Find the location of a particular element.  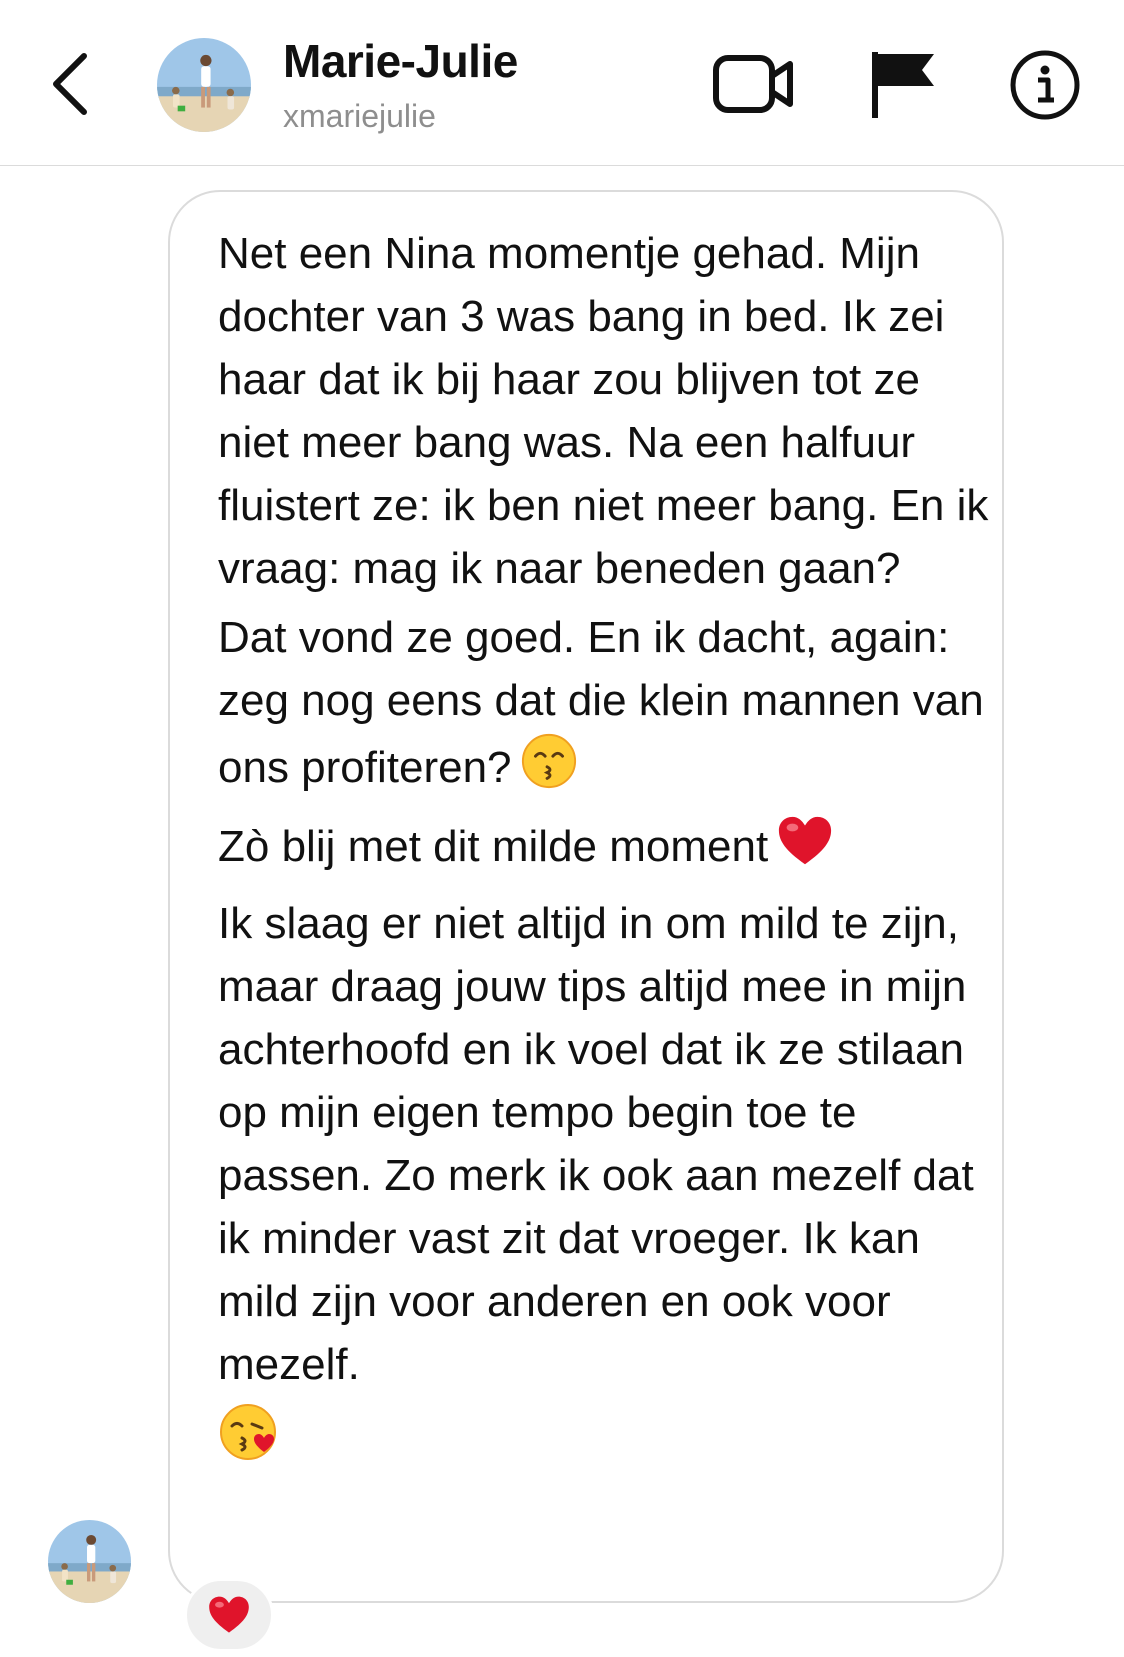

message-emoji-line is located at coordinates (608, 1437).